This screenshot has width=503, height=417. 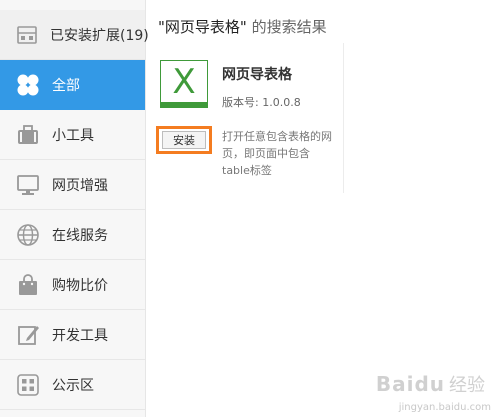 I want to click on sidebar-item-label: 在线服务, so click(x=80, y=235).